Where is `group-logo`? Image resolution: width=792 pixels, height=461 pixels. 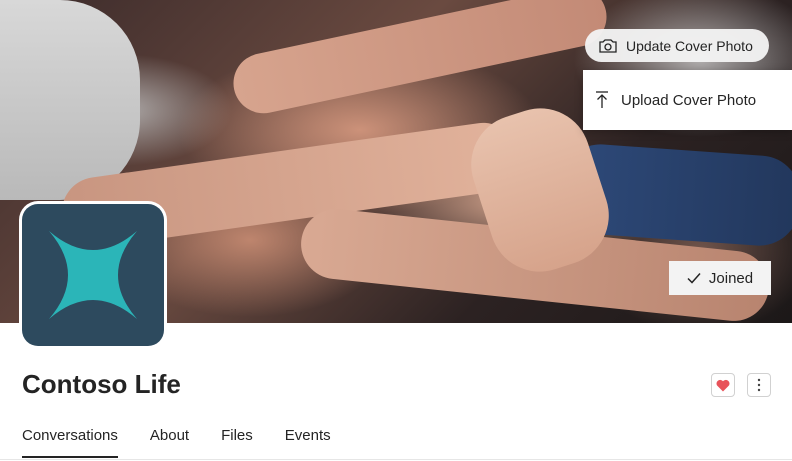 group-logo is located at coordinates (93, 275).